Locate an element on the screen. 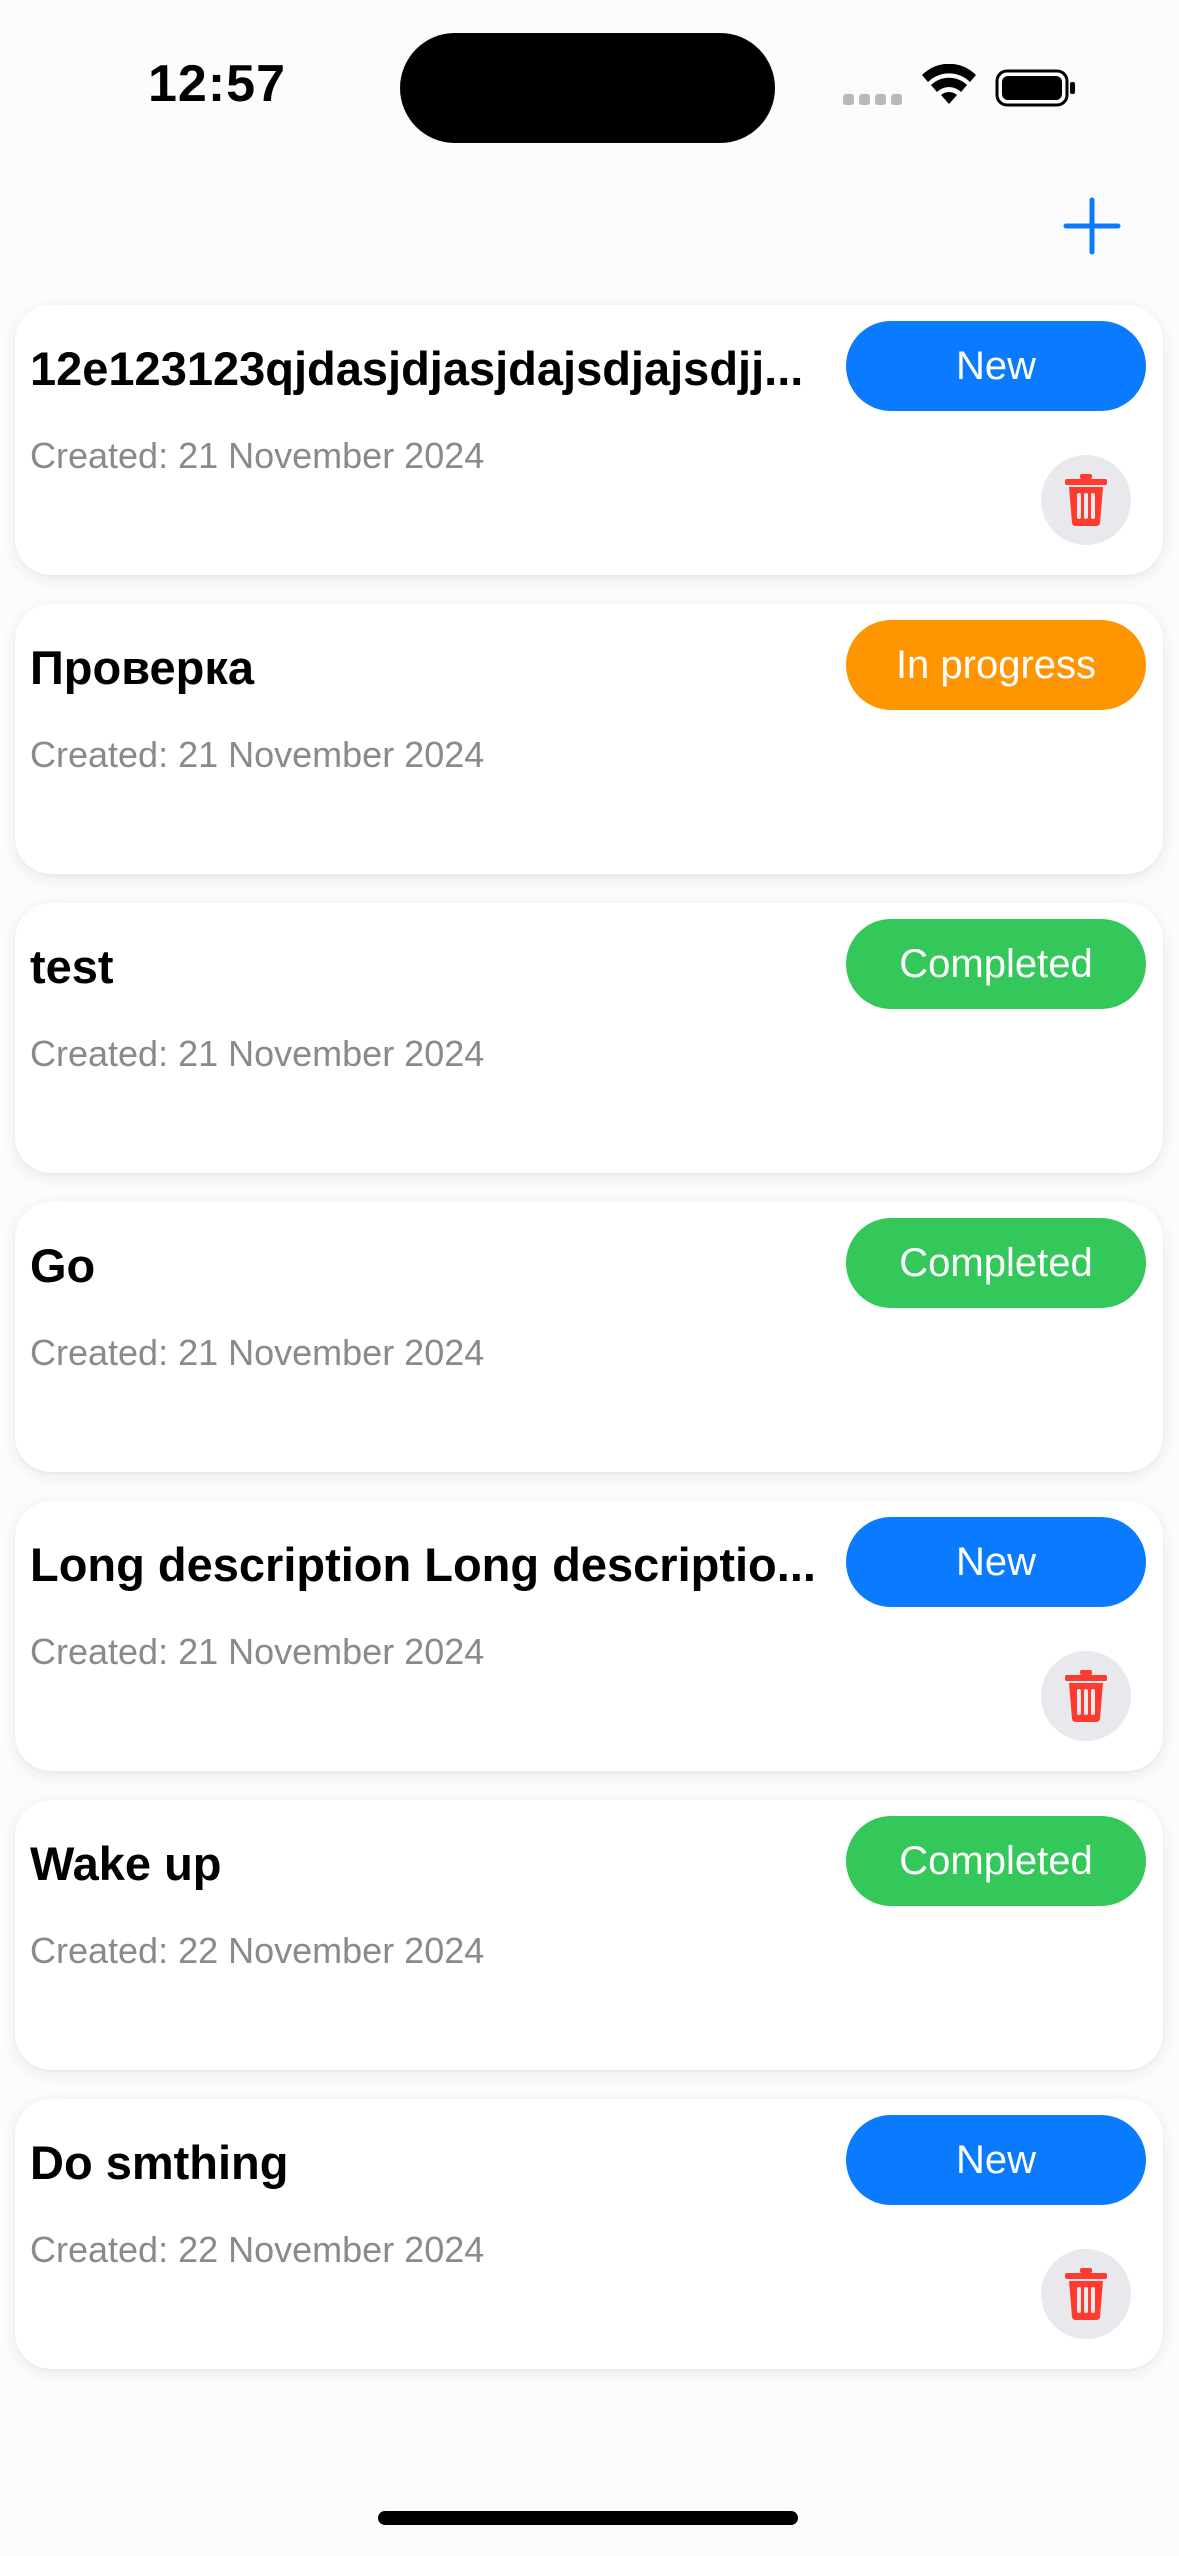 Image resolution: width=1179 pixels, height=2556 pixels. task-card: Do smthing Created: 22 November 2024 New is located at coordinates (589, 2234).